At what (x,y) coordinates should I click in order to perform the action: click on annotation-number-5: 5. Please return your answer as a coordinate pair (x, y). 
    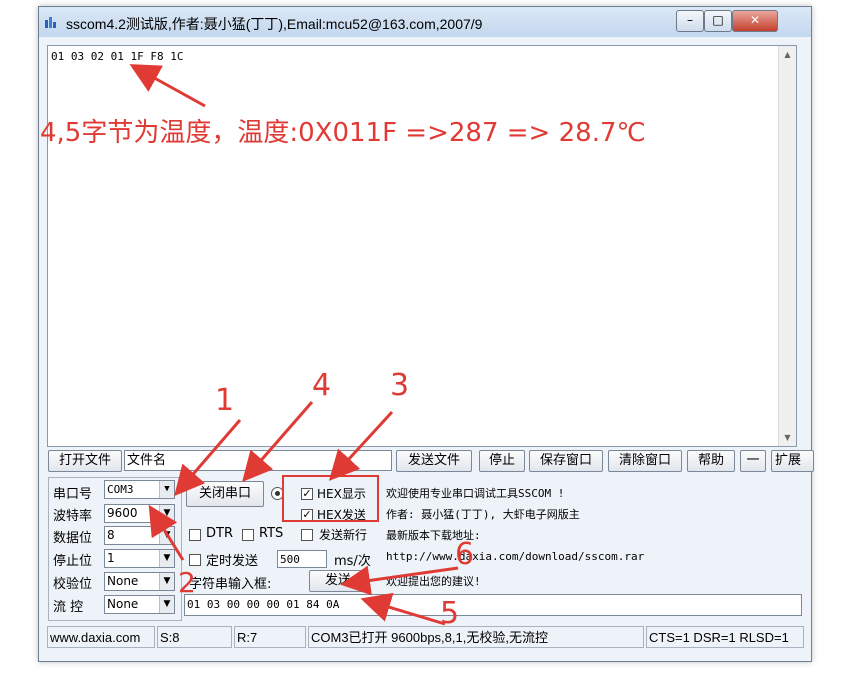
    Looking at the image, I should click on (450, 613).